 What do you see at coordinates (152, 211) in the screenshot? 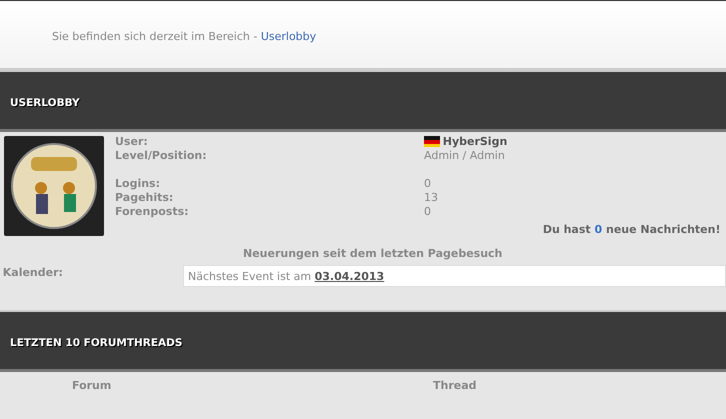
I see `stat-label: Forenposts:` at bounding box center [152, 211].